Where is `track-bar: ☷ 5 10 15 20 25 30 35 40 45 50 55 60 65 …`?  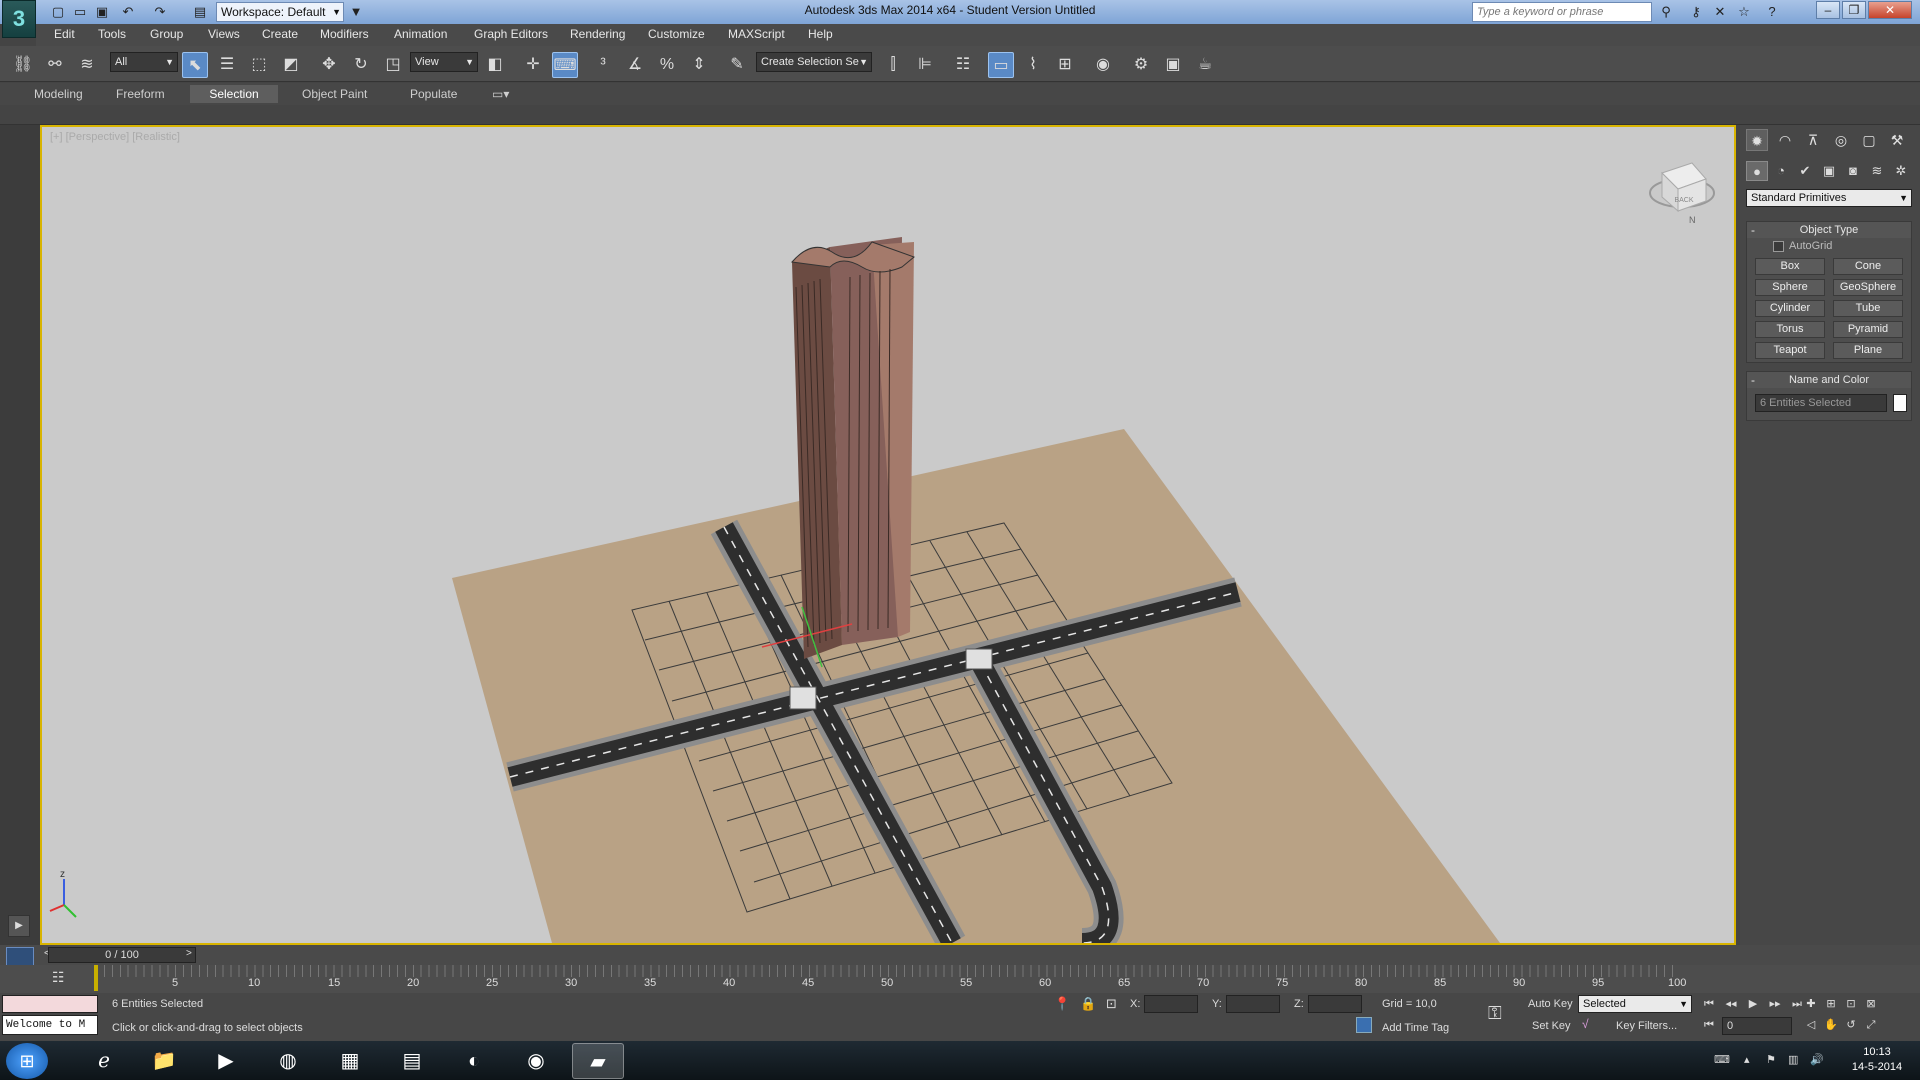
track-bar: ☷ 5 10 15 20 25 30 35 40 45 50 55 60 65 … is located at coordinates (960, 979).